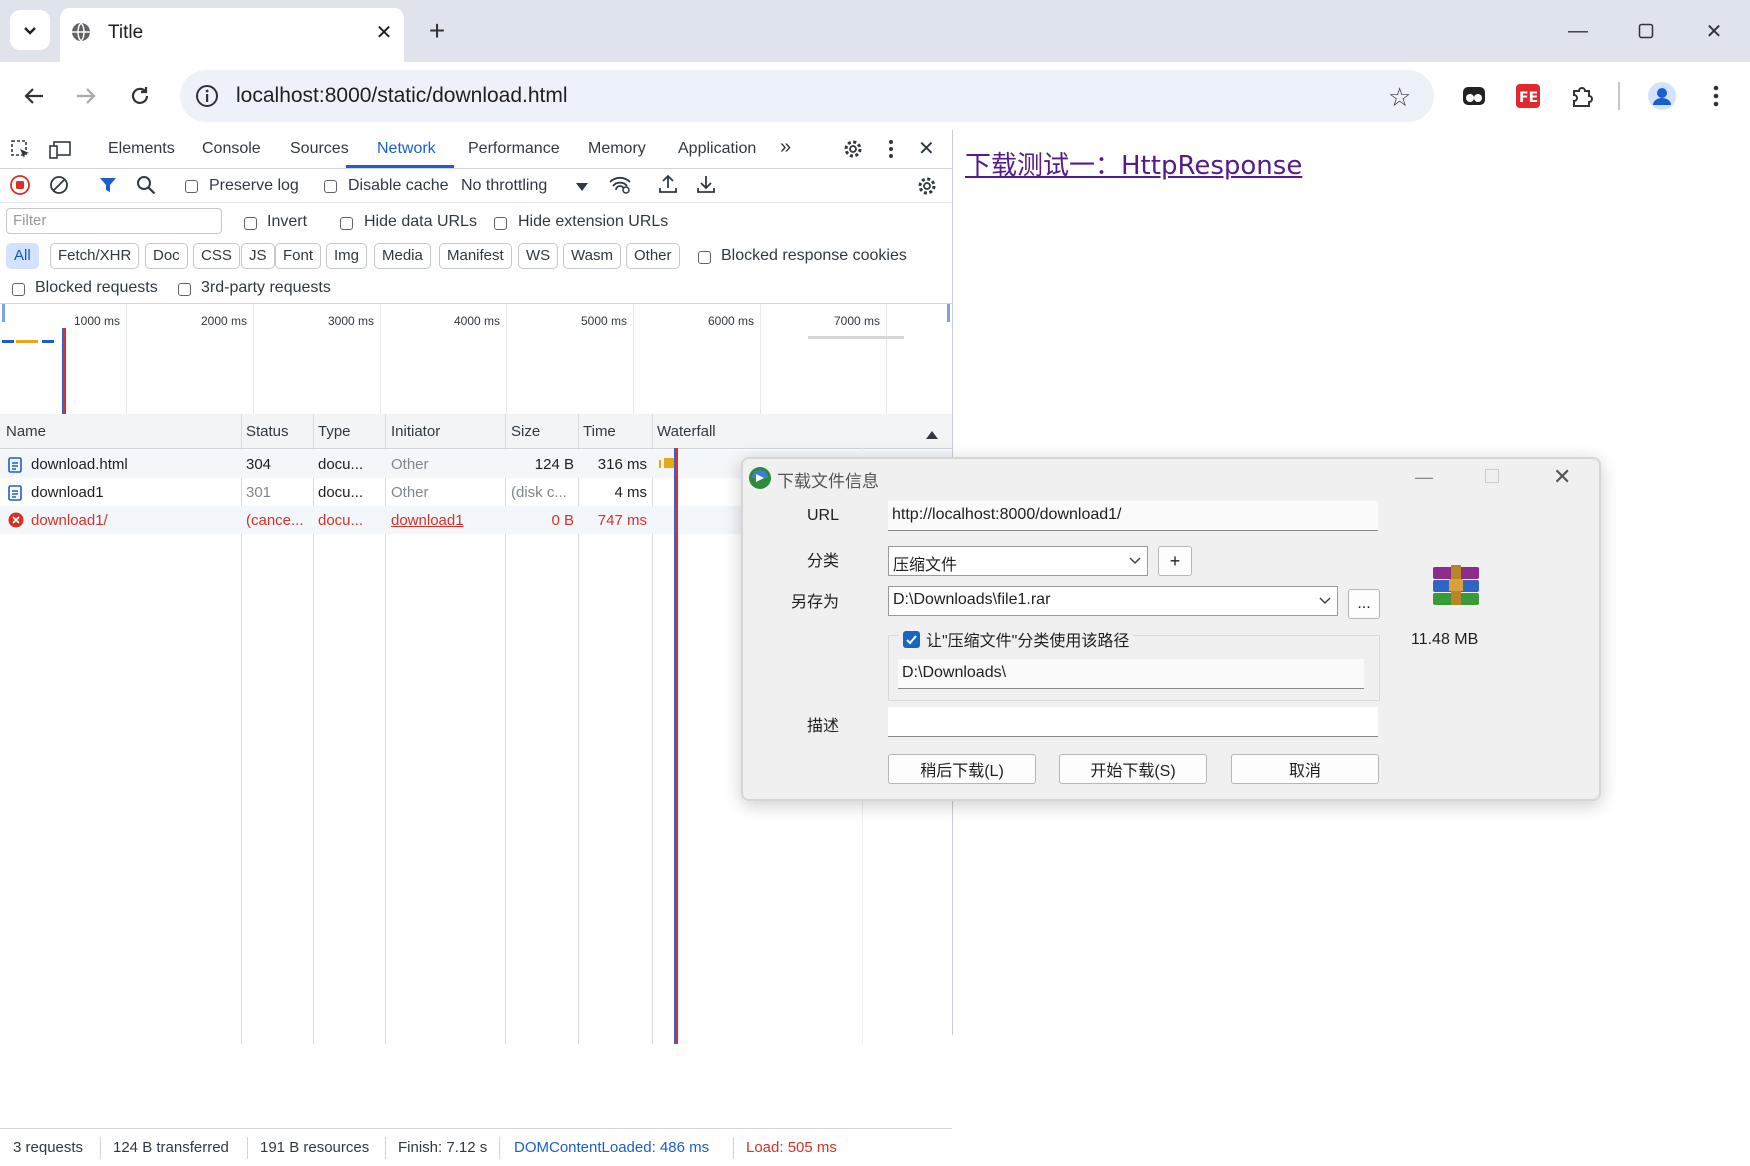 Image resolution: width=1750 pixels, height=1166 pixels. I want to click on chip-fetch-xhr: Fetch/XHR, so click(95, 256).